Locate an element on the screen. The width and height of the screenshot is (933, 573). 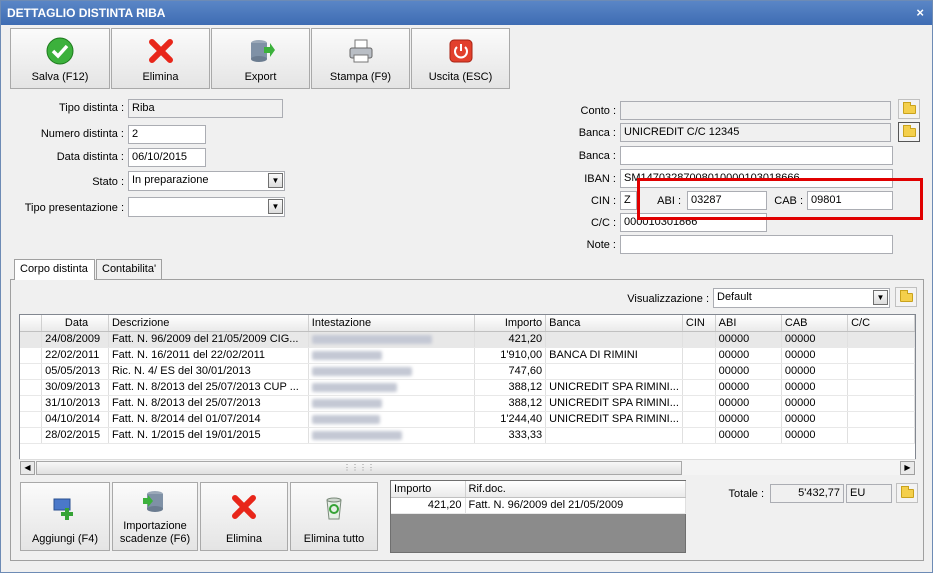
column-header-cin: CIN is located at coordinates (699, 323).